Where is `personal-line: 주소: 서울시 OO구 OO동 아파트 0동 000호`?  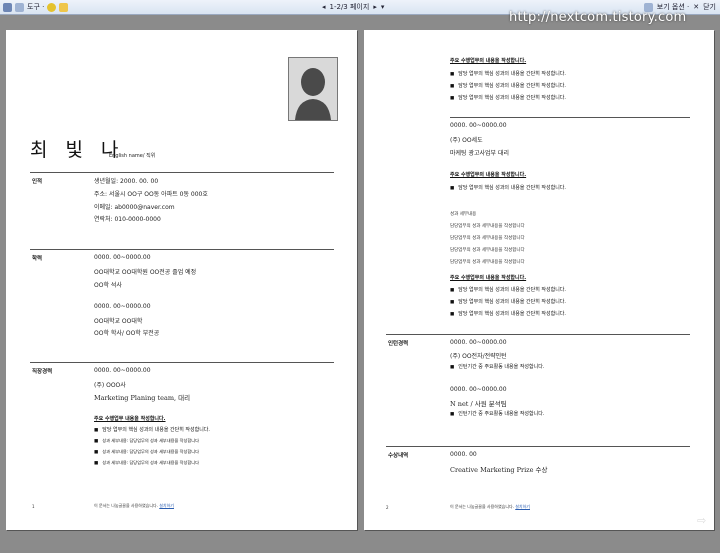 personal-line: 주소: 서울시 OO구 OO동 아파트 0동 000호 is located at coordinates (151, 194).